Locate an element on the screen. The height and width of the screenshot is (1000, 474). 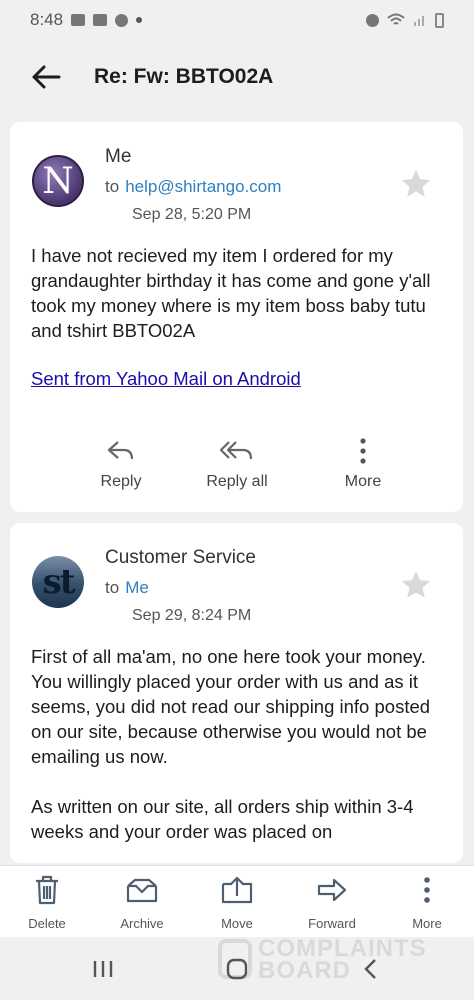
reply-button: Reply is located at coordinates (121, 464).